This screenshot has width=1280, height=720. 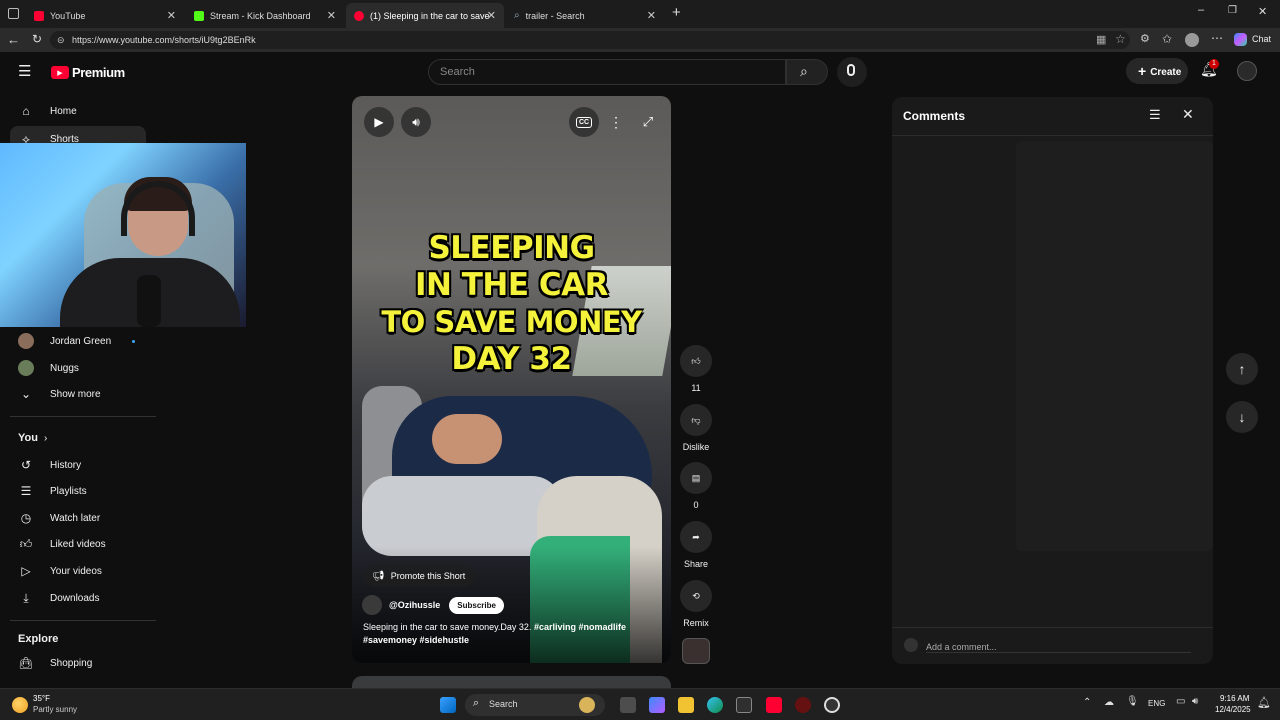 I want to click on youtube-app-icon, so click(x=774, y=705).